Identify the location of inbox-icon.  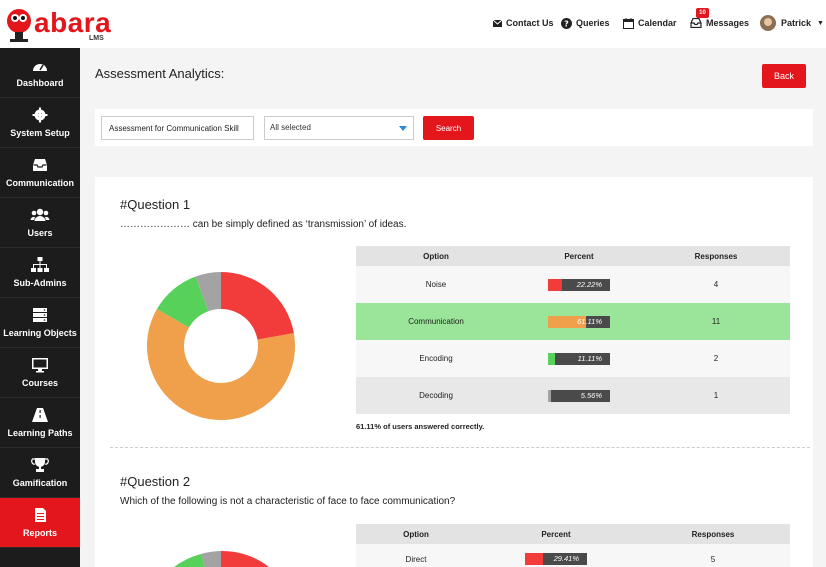
(696, 23).